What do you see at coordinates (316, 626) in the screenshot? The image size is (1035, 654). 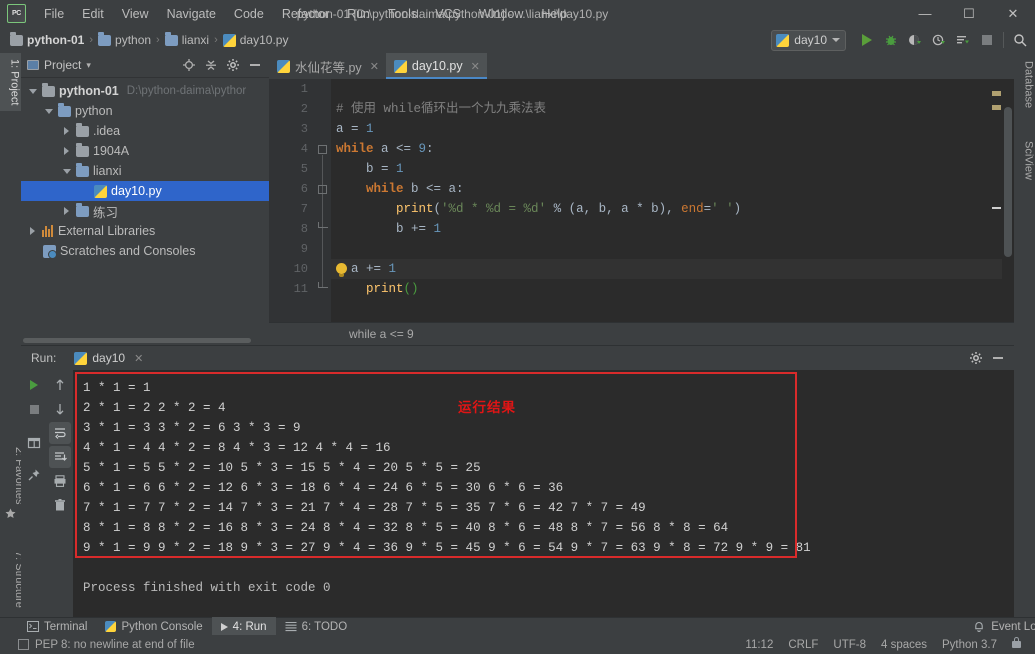 I see `tool-window-todo: 6: TODO` at bounding box center [316, 626].